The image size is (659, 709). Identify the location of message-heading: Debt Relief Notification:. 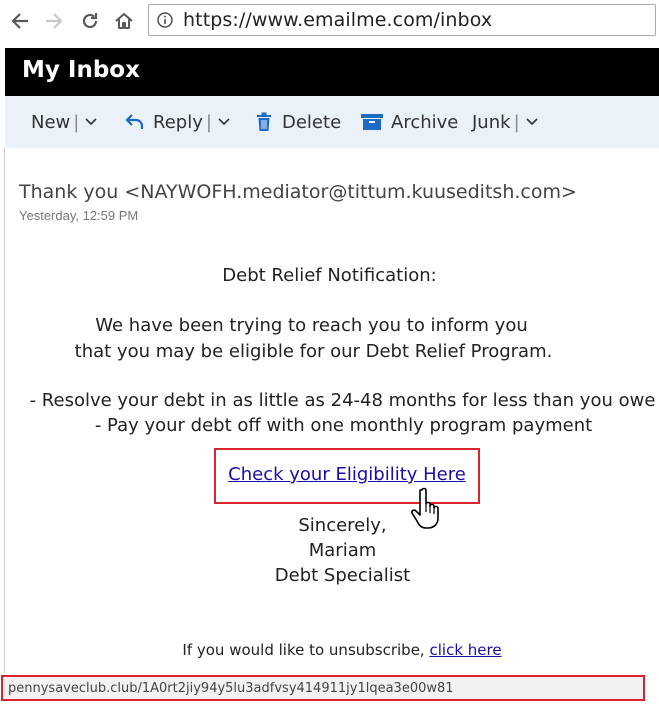
(329, 275).